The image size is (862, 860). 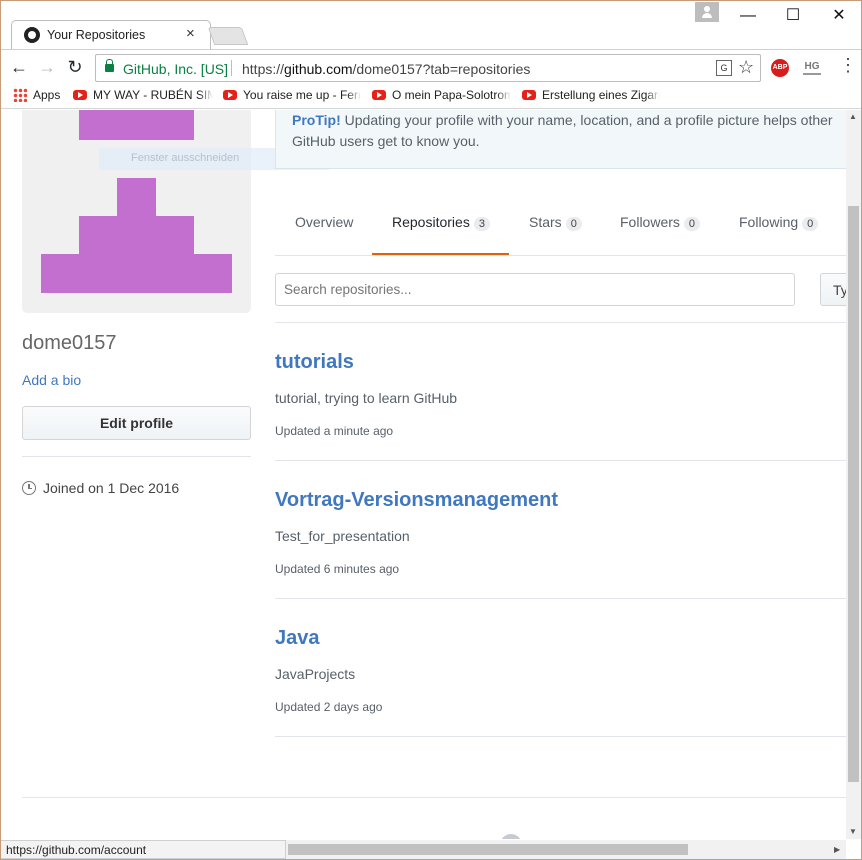 I want to click on tab-label: Following, so click(x=769, y=222).